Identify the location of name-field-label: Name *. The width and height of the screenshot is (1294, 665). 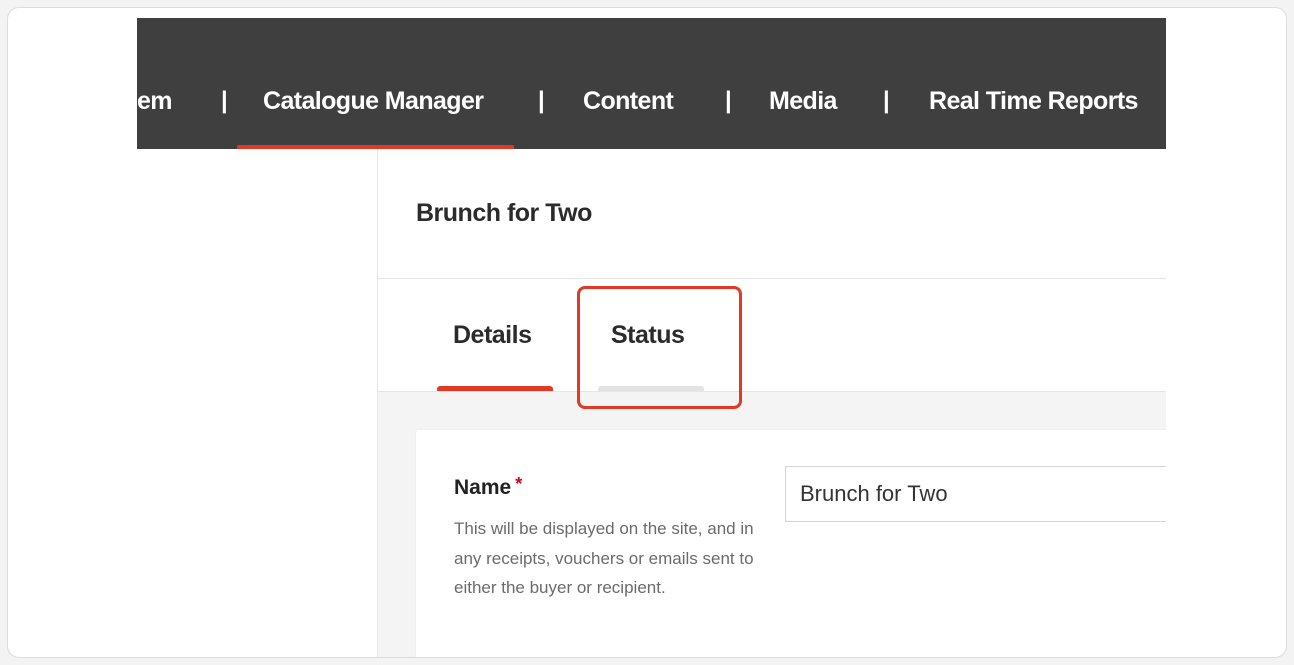
(488, 487).